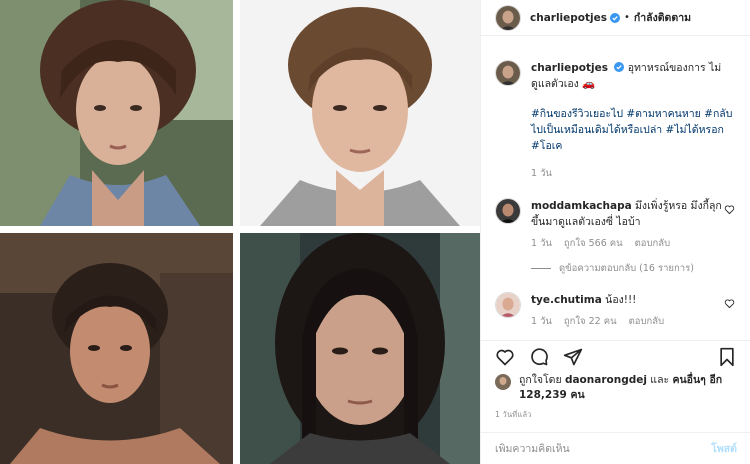  I want to click on replies-divider, so click(541, 268).